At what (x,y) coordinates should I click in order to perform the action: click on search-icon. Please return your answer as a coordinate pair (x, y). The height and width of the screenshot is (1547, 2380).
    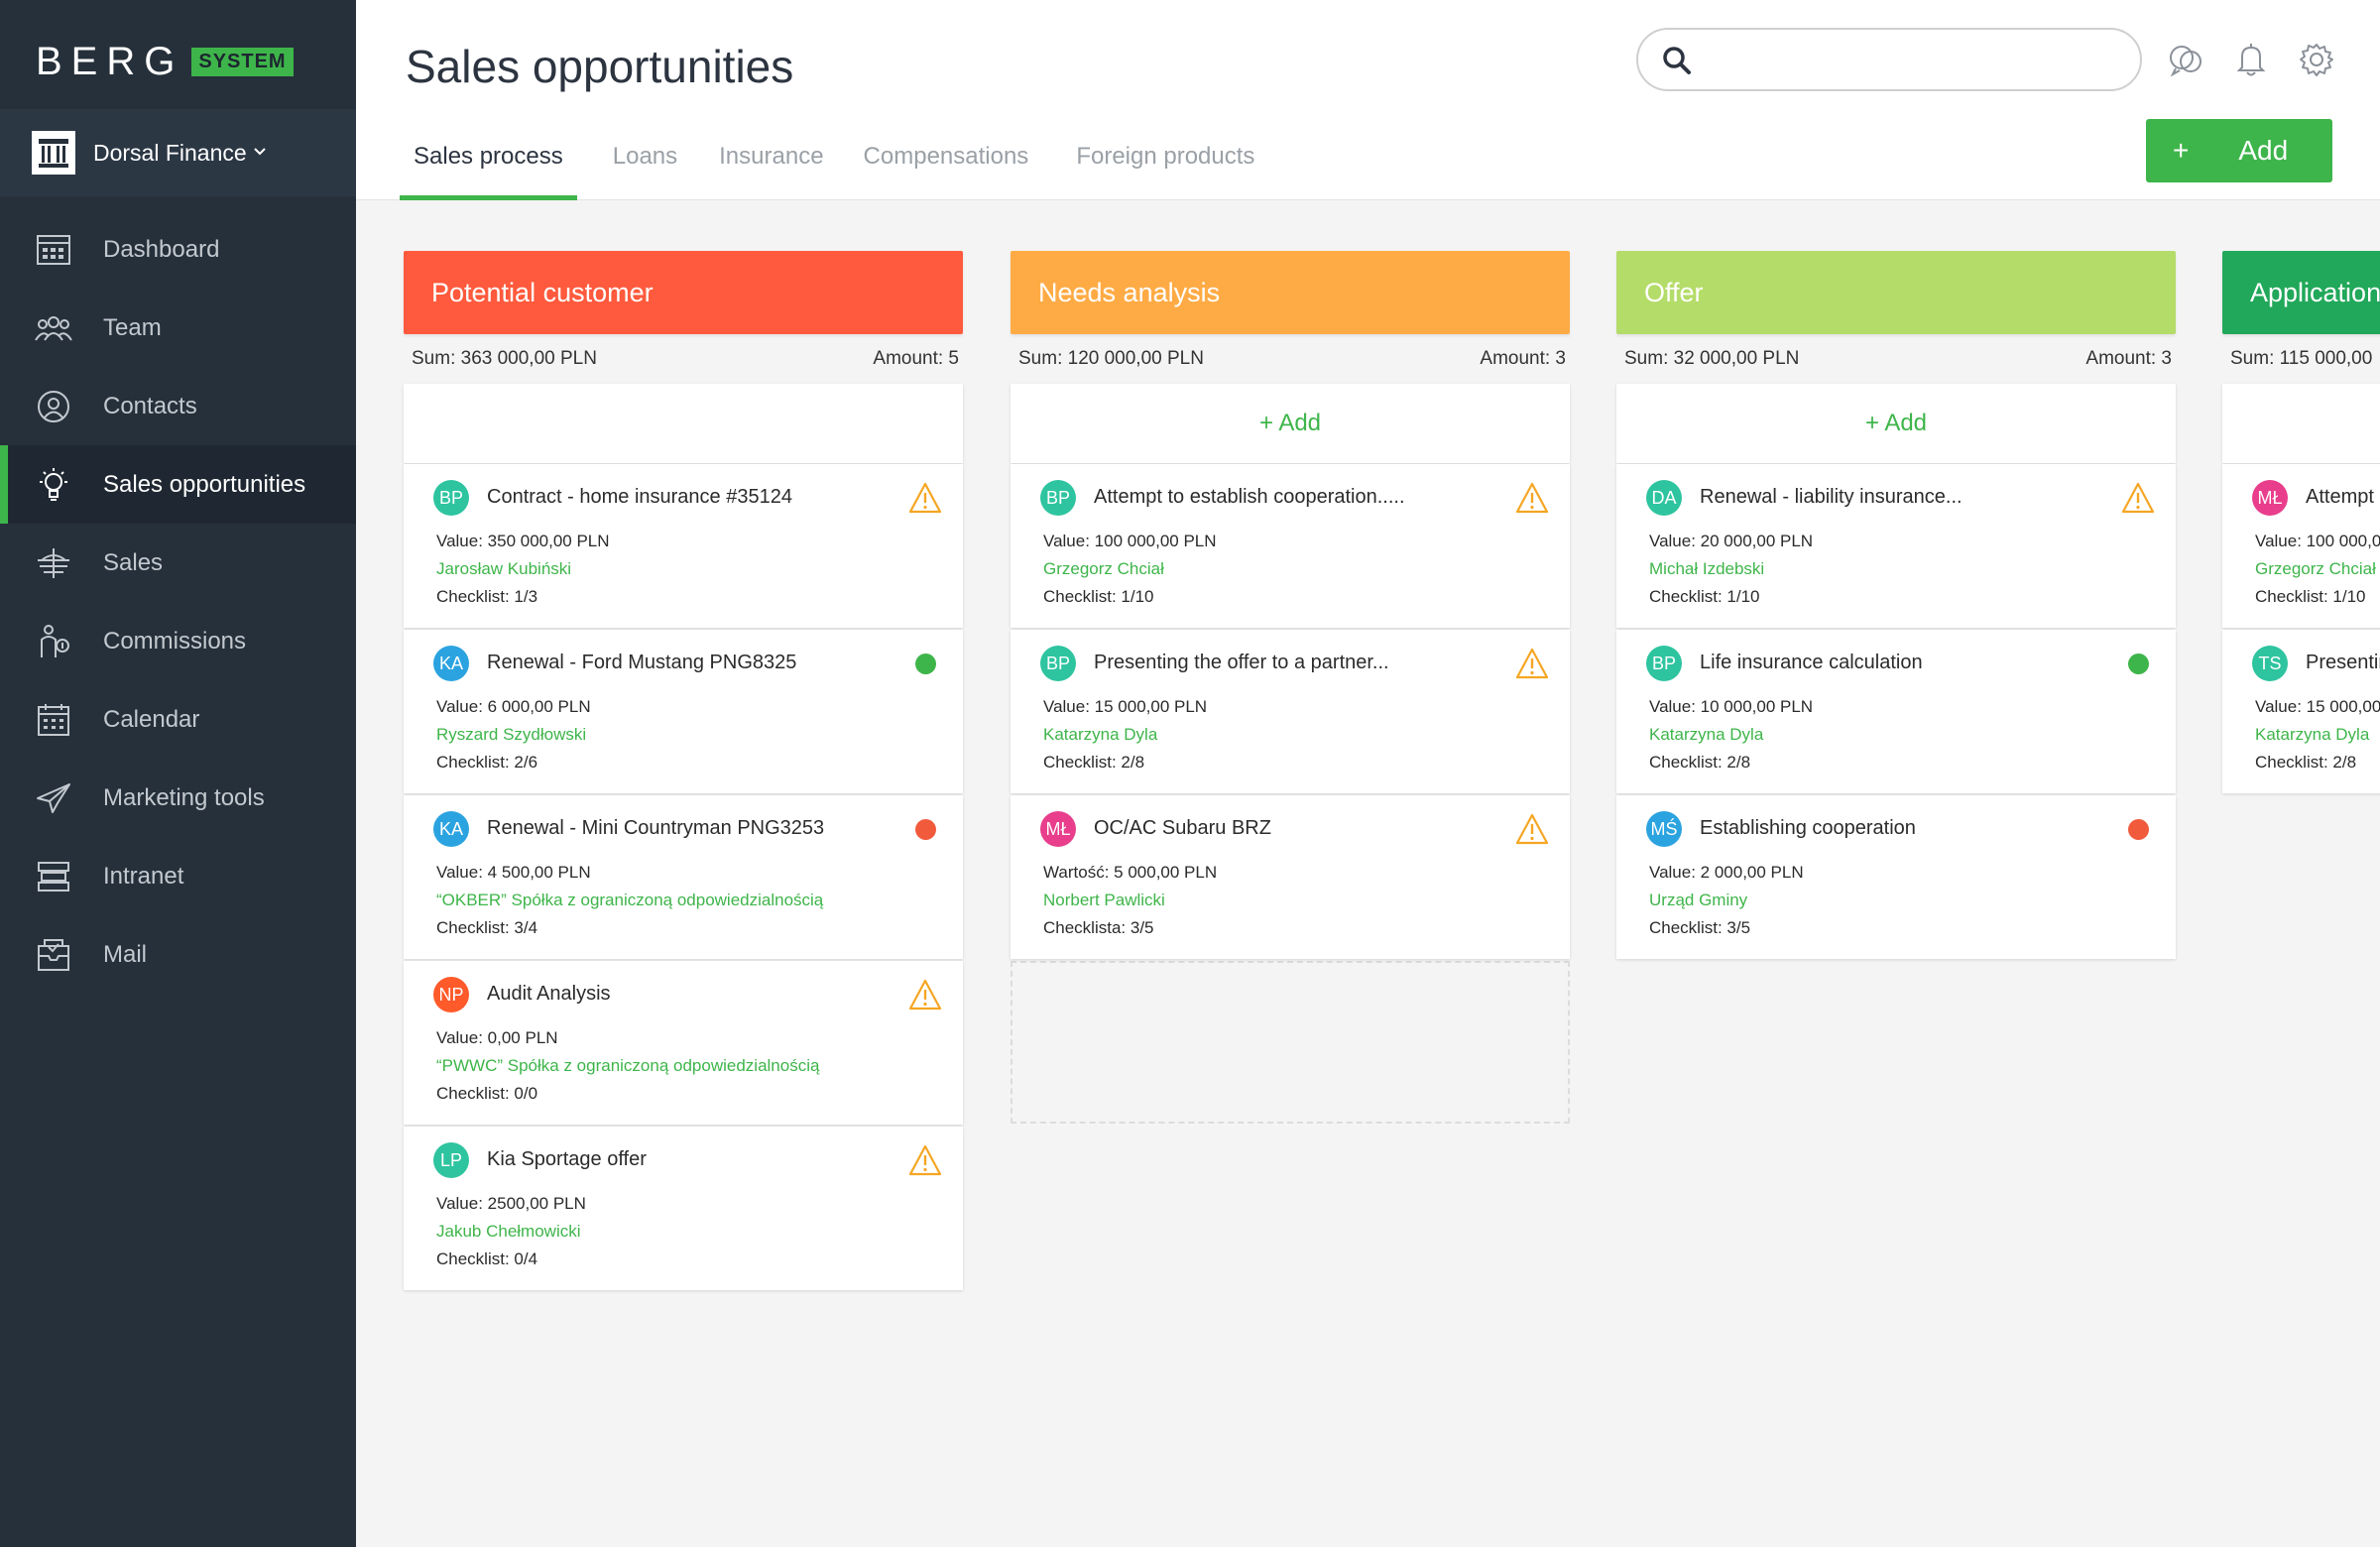
    Looking at the image, I should click on (1677, 60).